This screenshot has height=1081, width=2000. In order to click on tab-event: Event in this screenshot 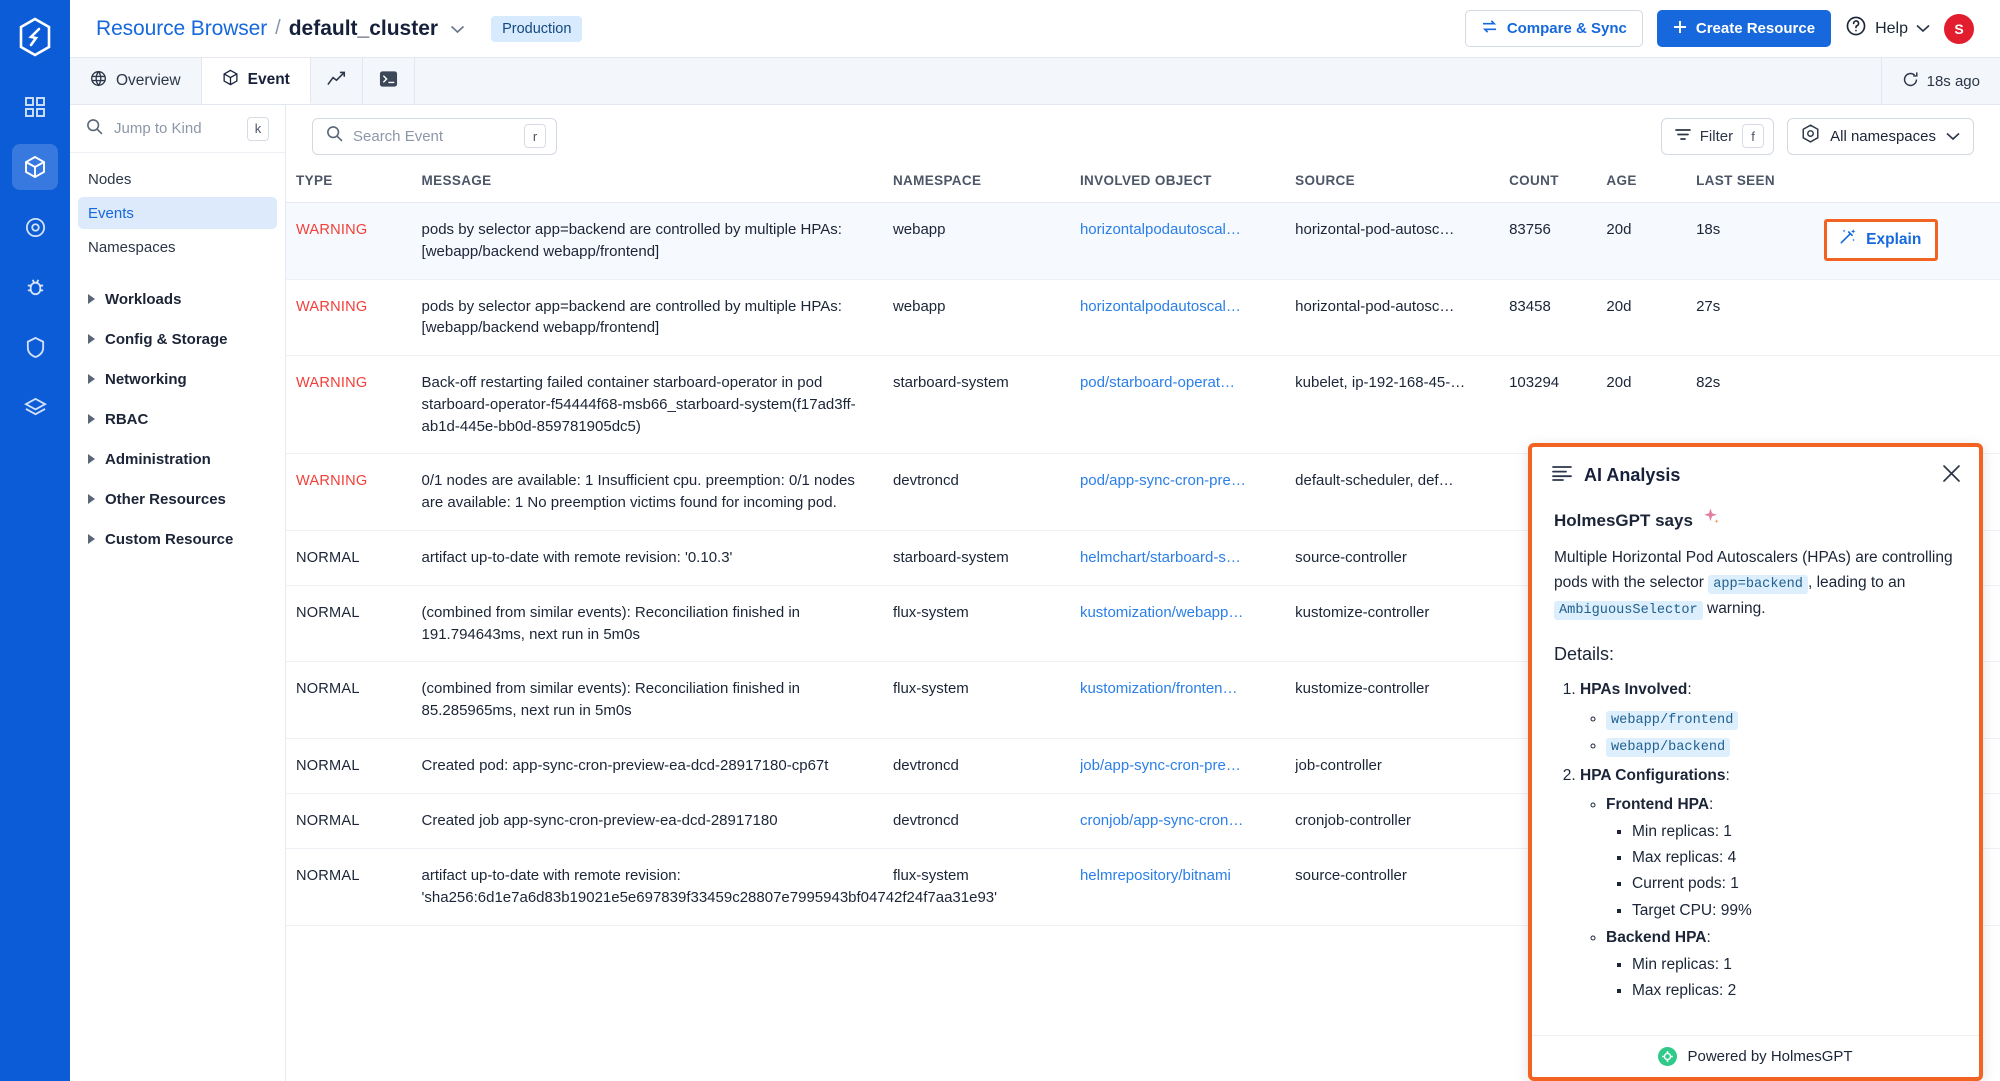, I will do `click(256, 81)`.